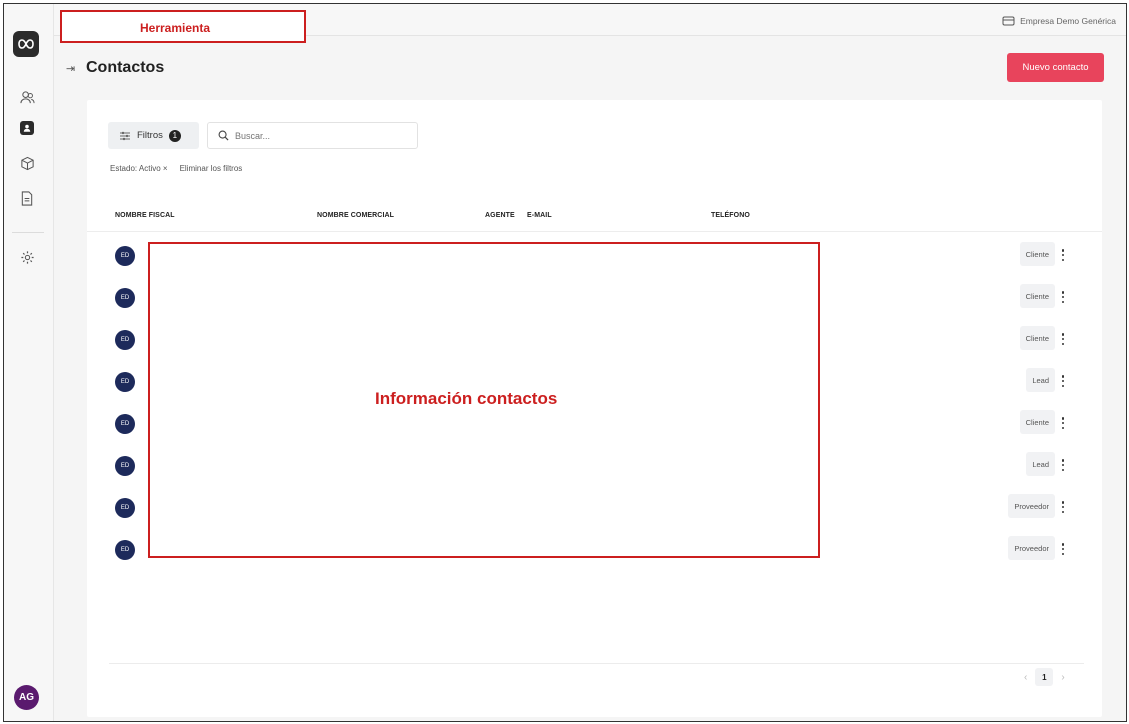 The width and height of the screenshot is (1129, 724). What do you see at coordinates (27, 163) in the screenshot?
I see `box-icon` at bounding box center [27, 163].